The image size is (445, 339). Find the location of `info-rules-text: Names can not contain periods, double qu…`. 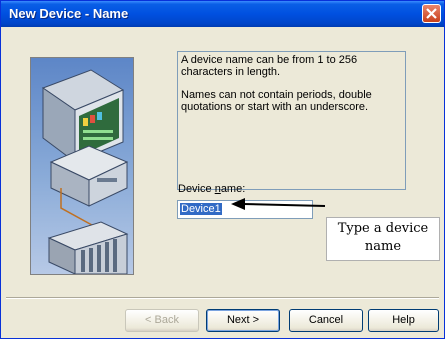

info-rules-text: Names can not contain periods, double qu… is located at coordinates (276, 101).